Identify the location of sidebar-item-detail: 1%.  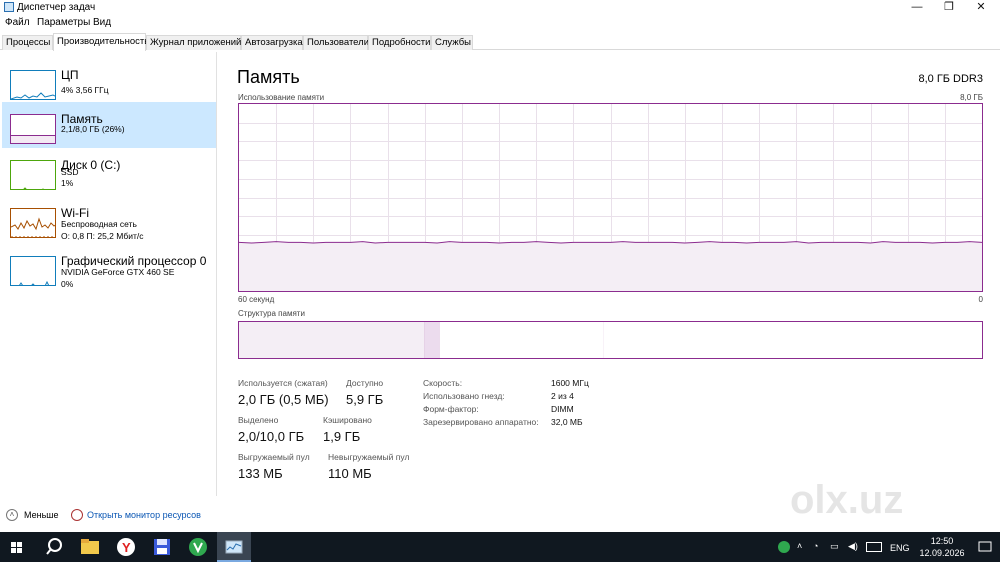
(67, 183).